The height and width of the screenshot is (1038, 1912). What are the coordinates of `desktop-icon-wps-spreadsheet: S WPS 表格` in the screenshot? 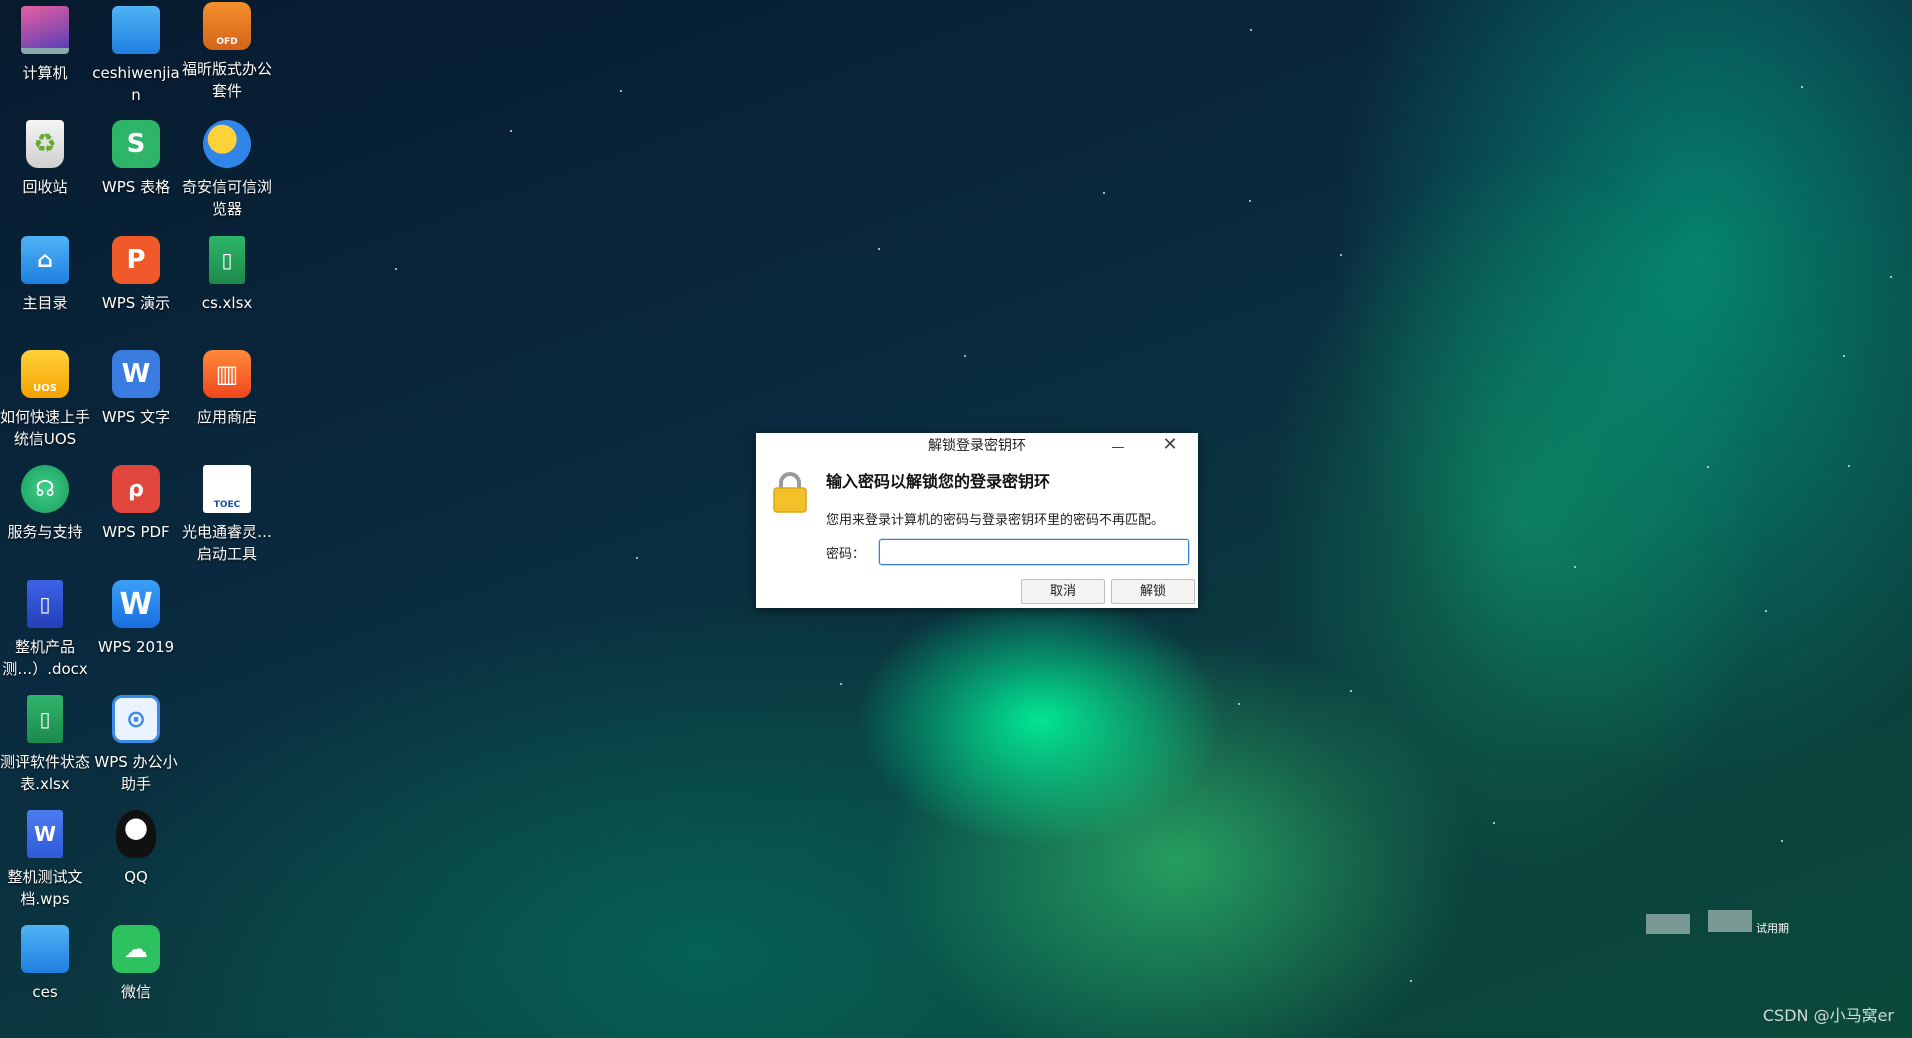 It's located at (136, 159).